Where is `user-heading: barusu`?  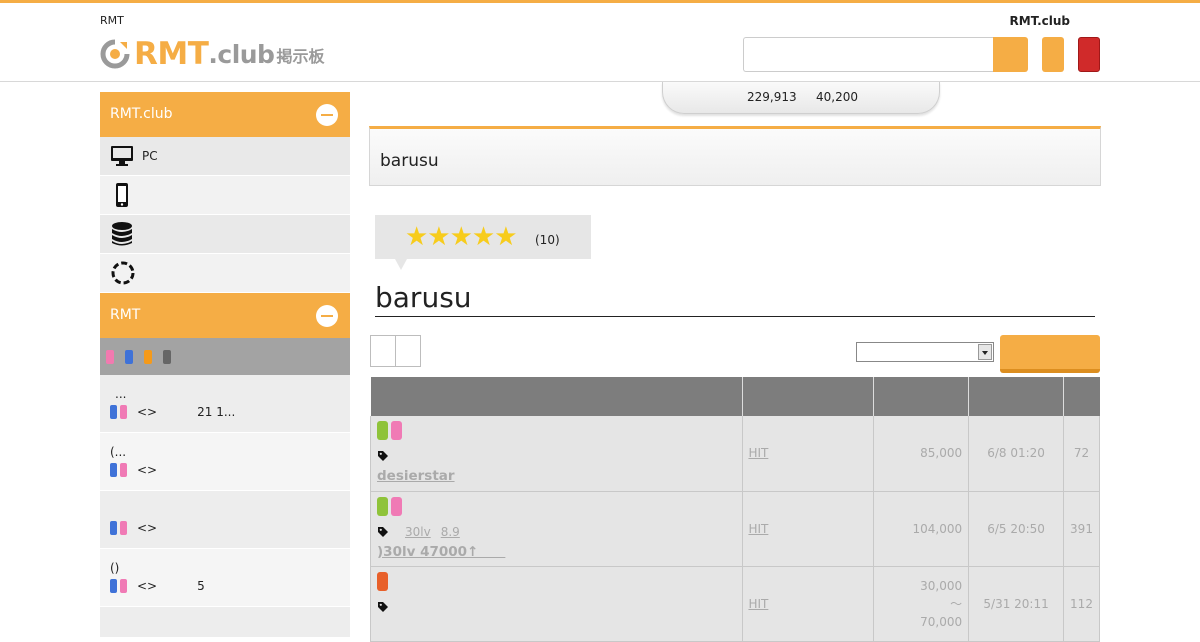
user-heading: barusu is located at coordinates (735, 299).